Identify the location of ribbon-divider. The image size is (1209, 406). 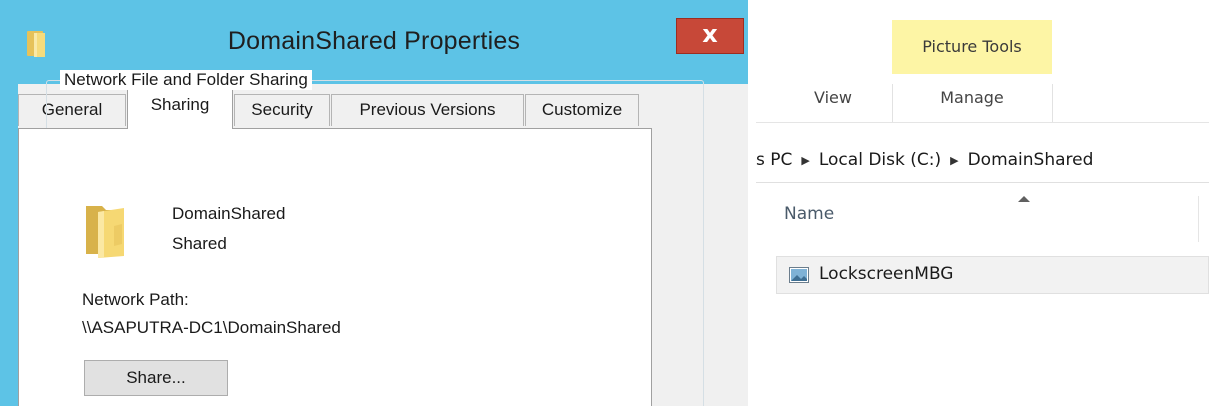
(1052, 103).